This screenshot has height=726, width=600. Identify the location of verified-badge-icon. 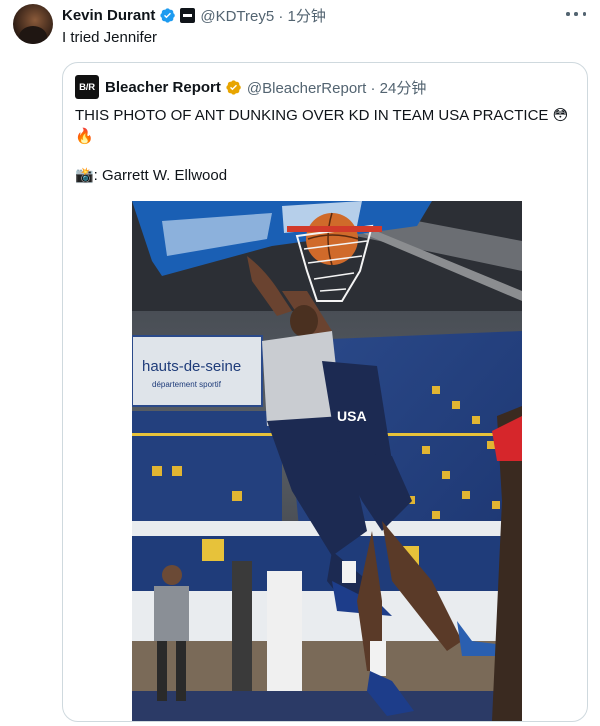
(168, 15).